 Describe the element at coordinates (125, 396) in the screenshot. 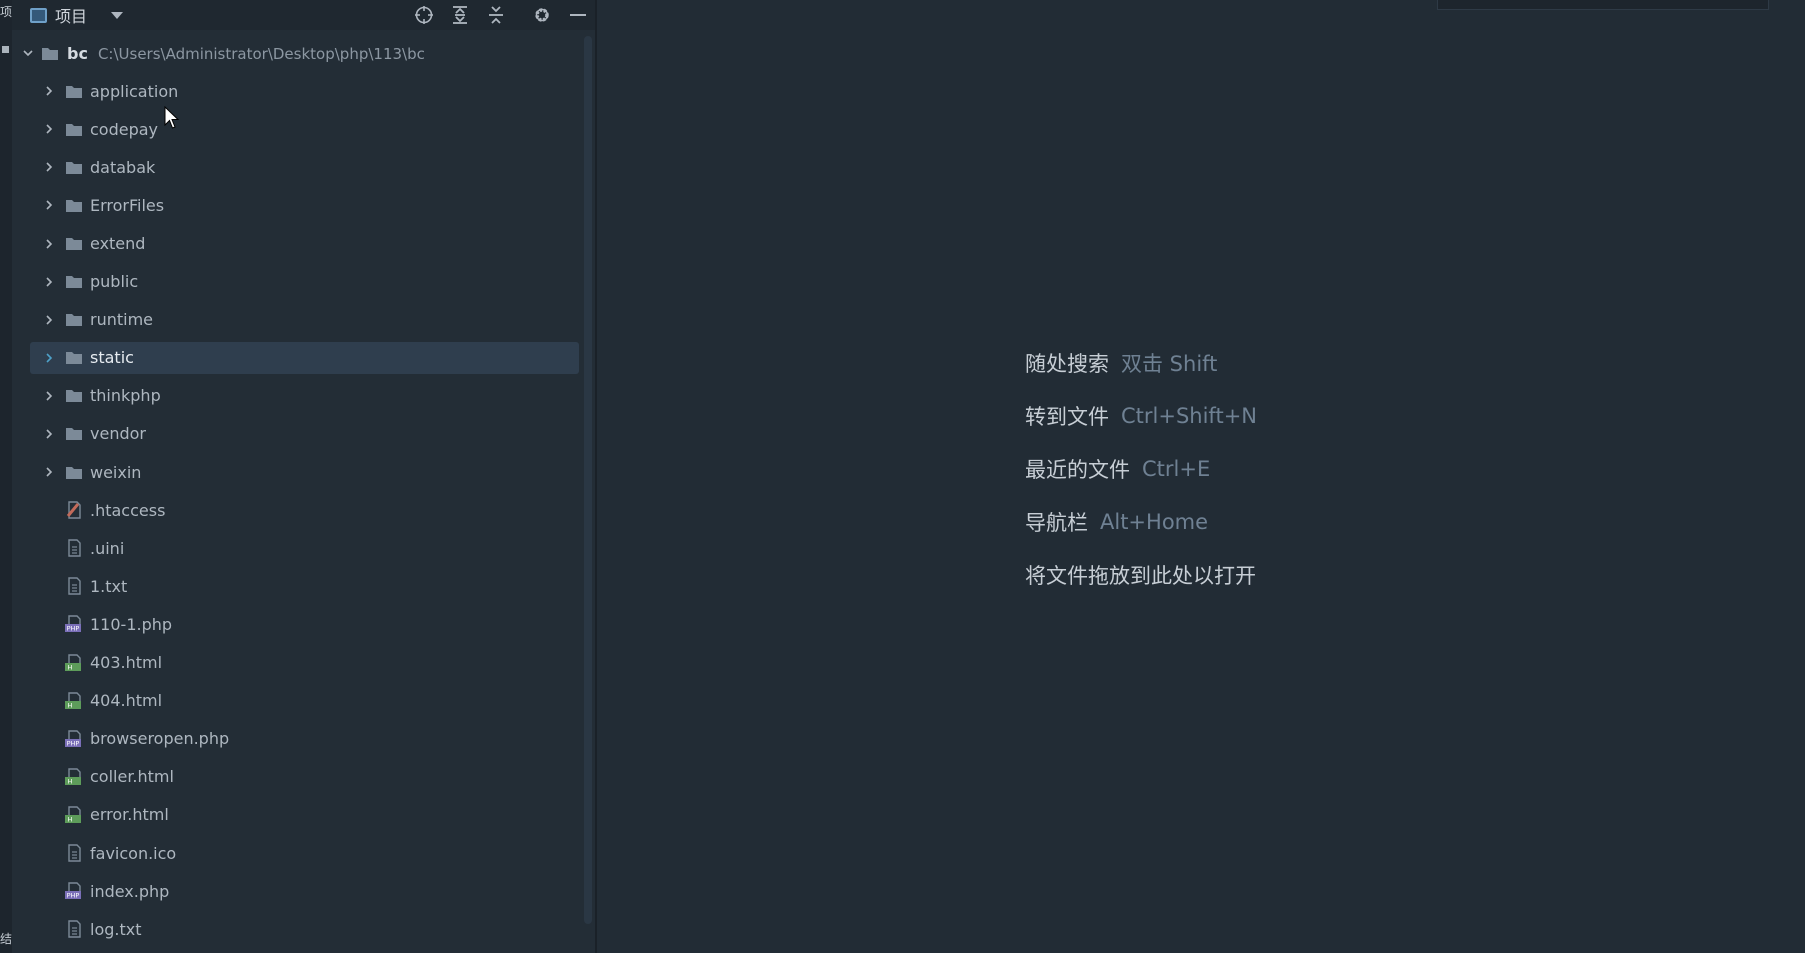

I see `tree-item-label: thinkphp` at that location.